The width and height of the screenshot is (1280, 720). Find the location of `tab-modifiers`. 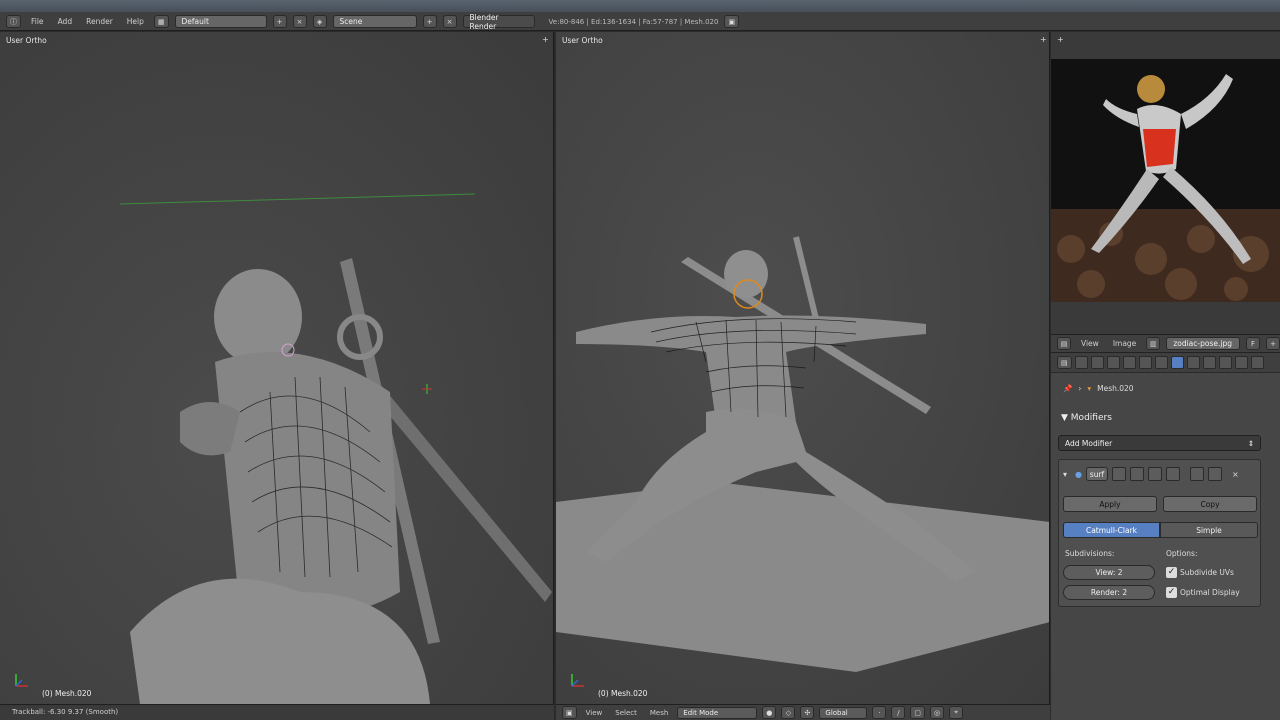

tab-modifiers is located at coordinates (1177, 362).